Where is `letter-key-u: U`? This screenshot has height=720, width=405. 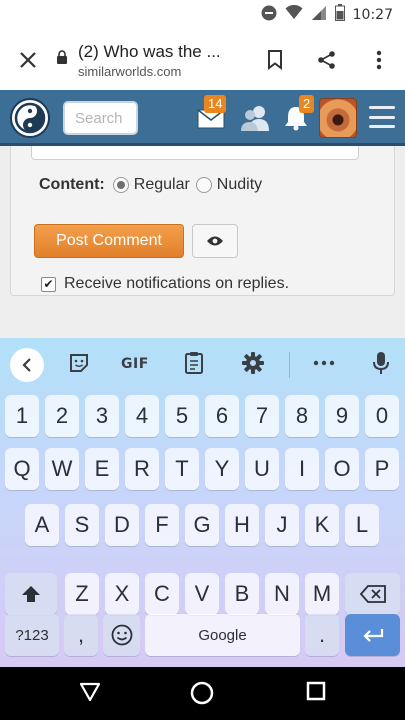 letter-key-u: U is located at coordinates (262, 469).